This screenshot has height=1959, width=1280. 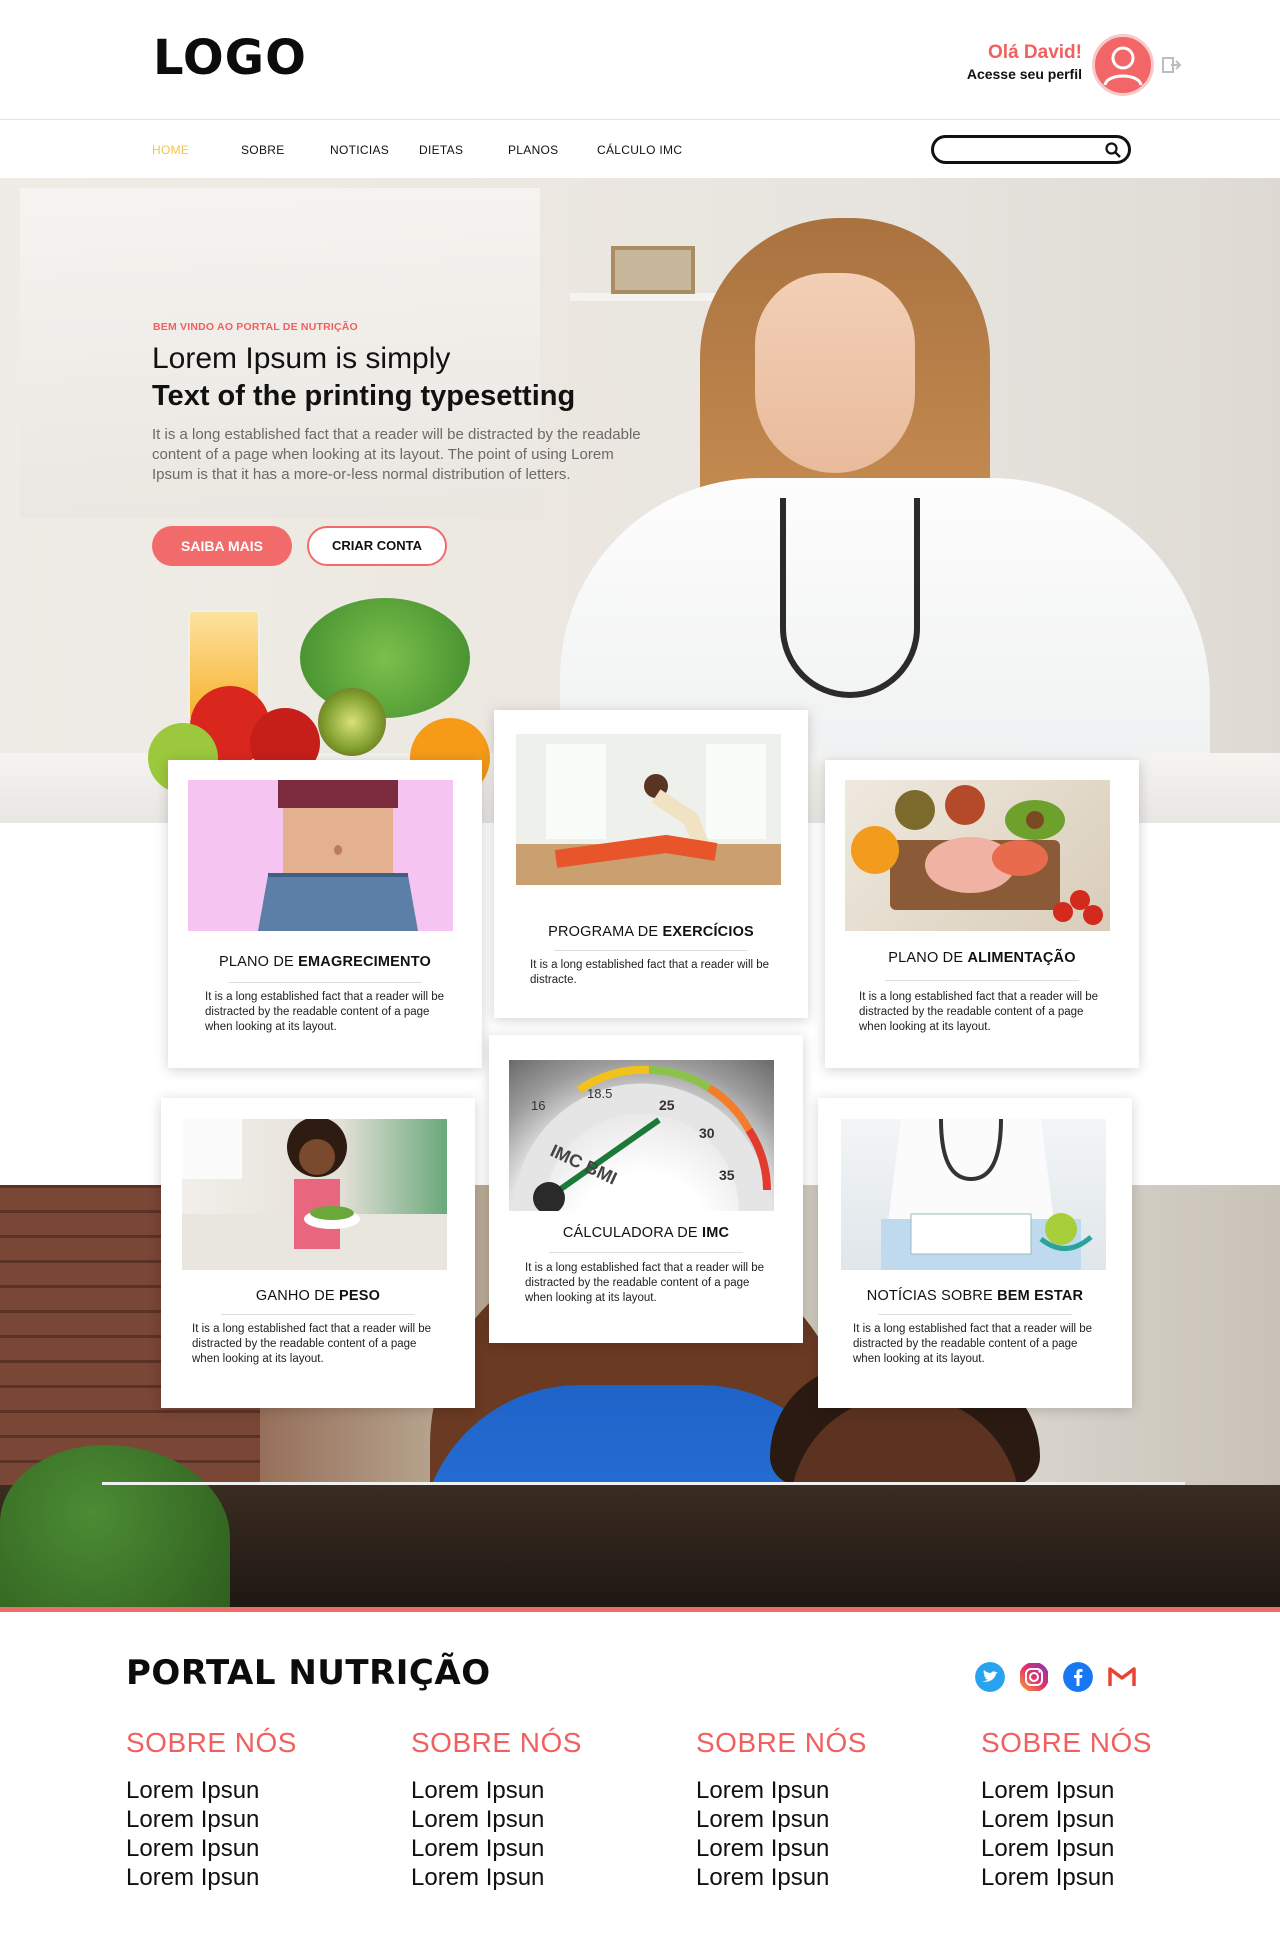 I want to click on bmi-gauge-icon: 16 18.5 25 30 35 IMC BMI, so click(x=642, y=1138).